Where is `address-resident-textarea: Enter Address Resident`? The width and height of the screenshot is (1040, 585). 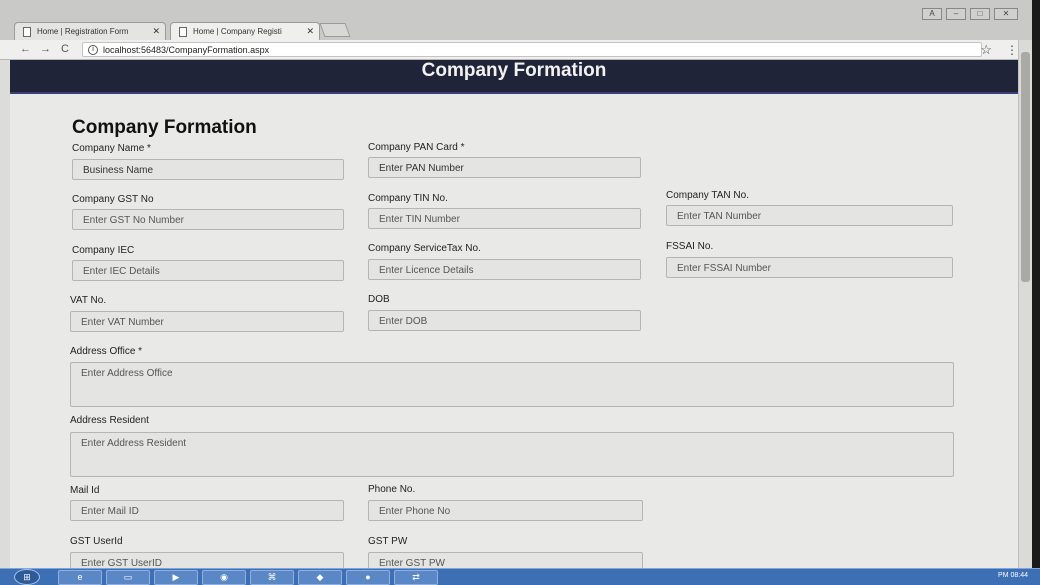 address-resident-textarea: Enter Address Resident is located at coordinates (512, 454).